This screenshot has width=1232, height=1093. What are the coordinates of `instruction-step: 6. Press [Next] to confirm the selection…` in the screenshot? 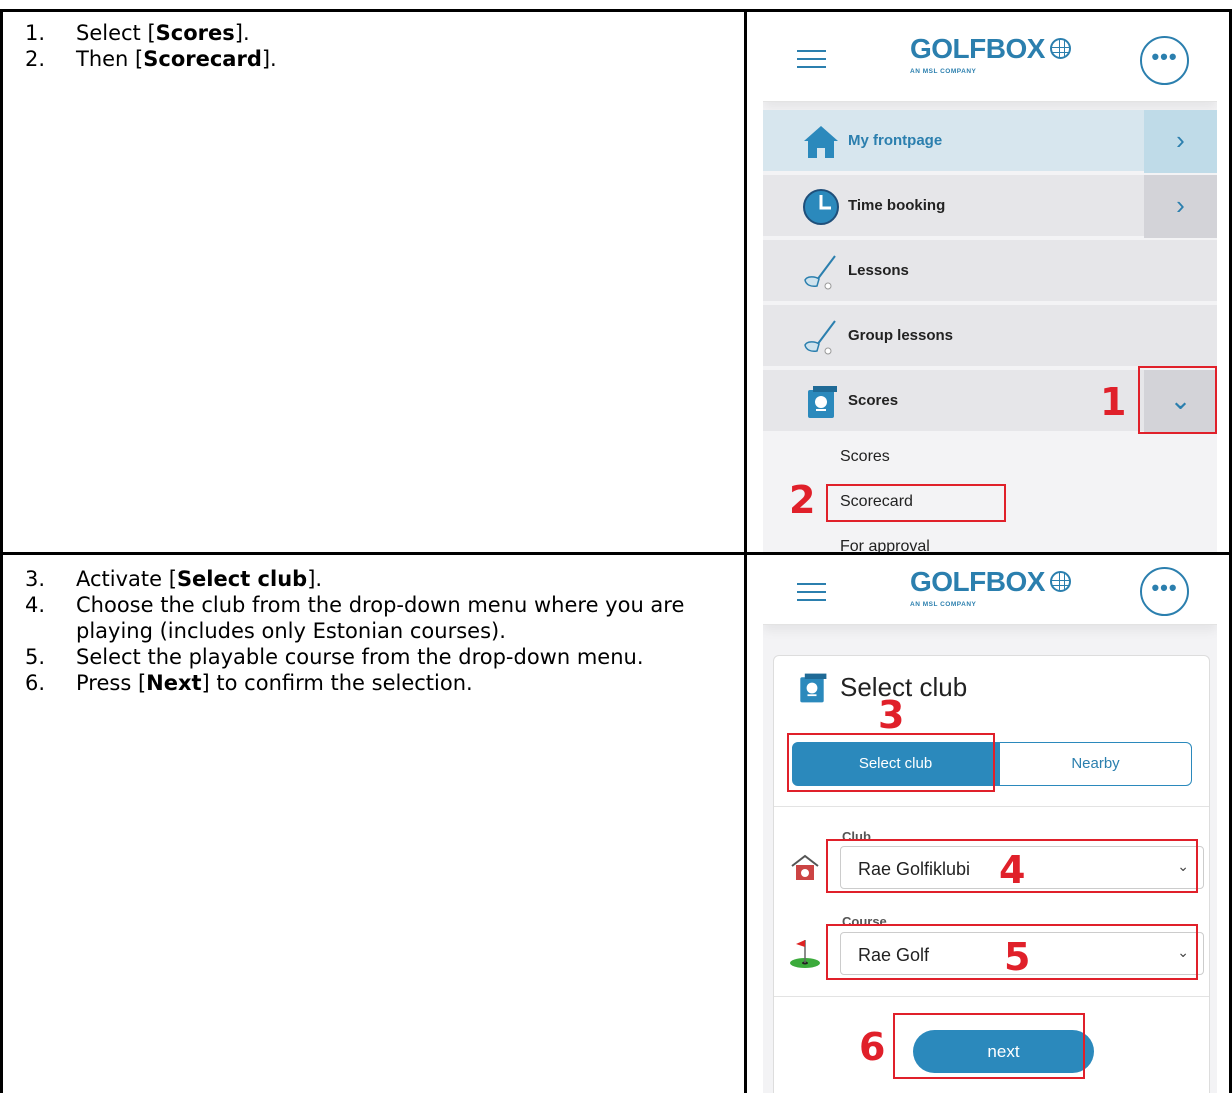 It's located at (377, 683).